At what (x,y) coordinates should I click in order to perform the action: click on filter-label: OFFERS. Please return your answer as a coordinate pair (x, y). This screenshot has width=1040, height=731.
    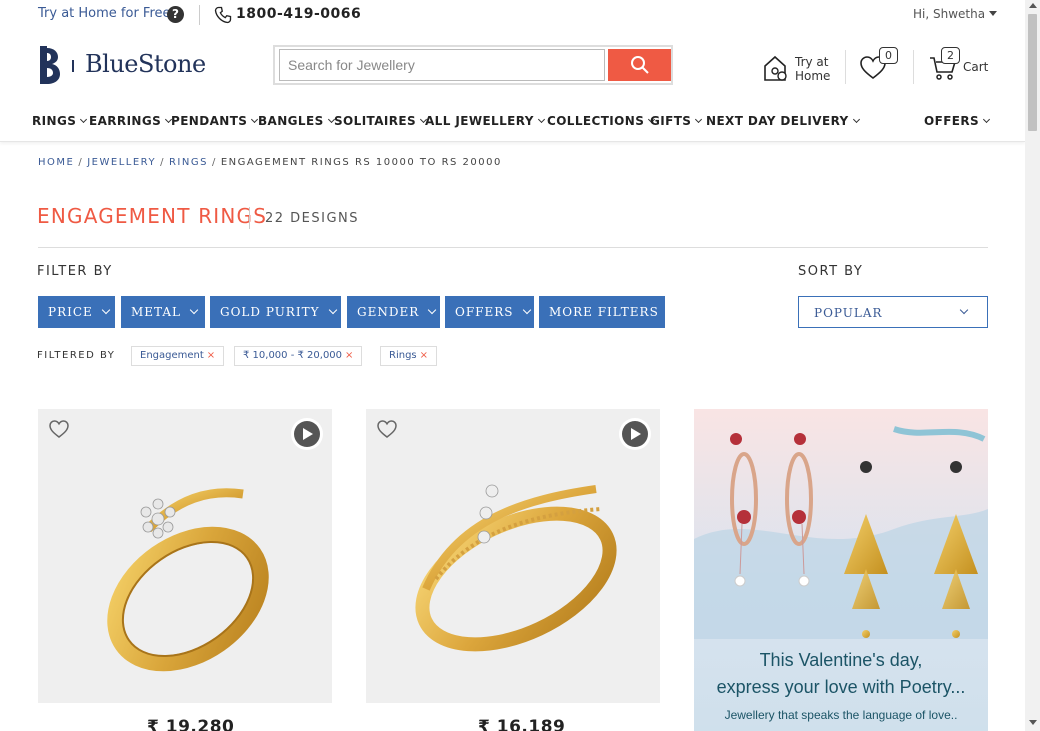
    Looking at the image, I should click on (484, 312).